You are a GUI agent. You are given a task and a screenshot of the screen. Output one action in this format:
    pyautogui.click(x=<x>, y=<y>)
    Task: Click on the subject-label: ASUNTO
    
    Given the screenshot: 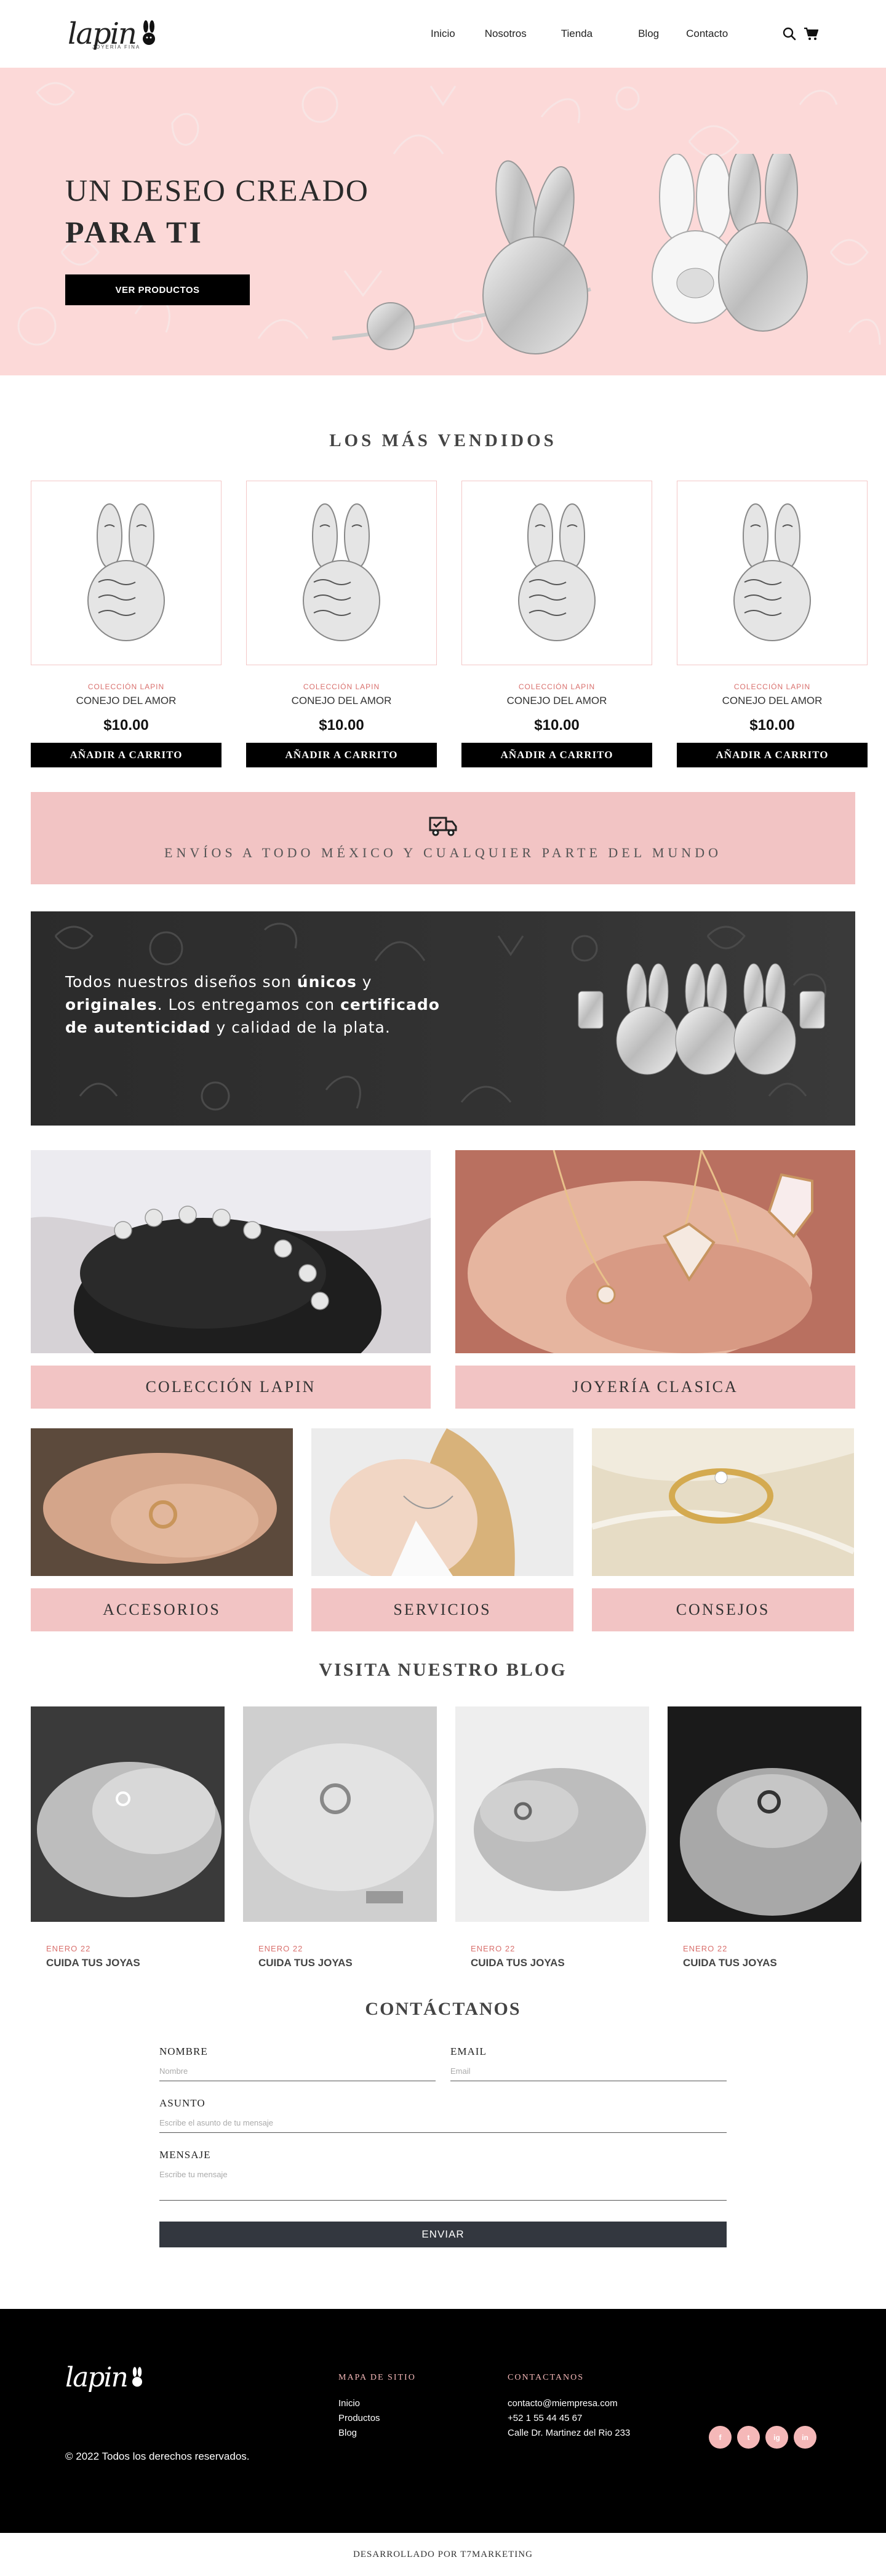 What is the action you would take?
    pyautogui.click(x=183, y=2103)
    